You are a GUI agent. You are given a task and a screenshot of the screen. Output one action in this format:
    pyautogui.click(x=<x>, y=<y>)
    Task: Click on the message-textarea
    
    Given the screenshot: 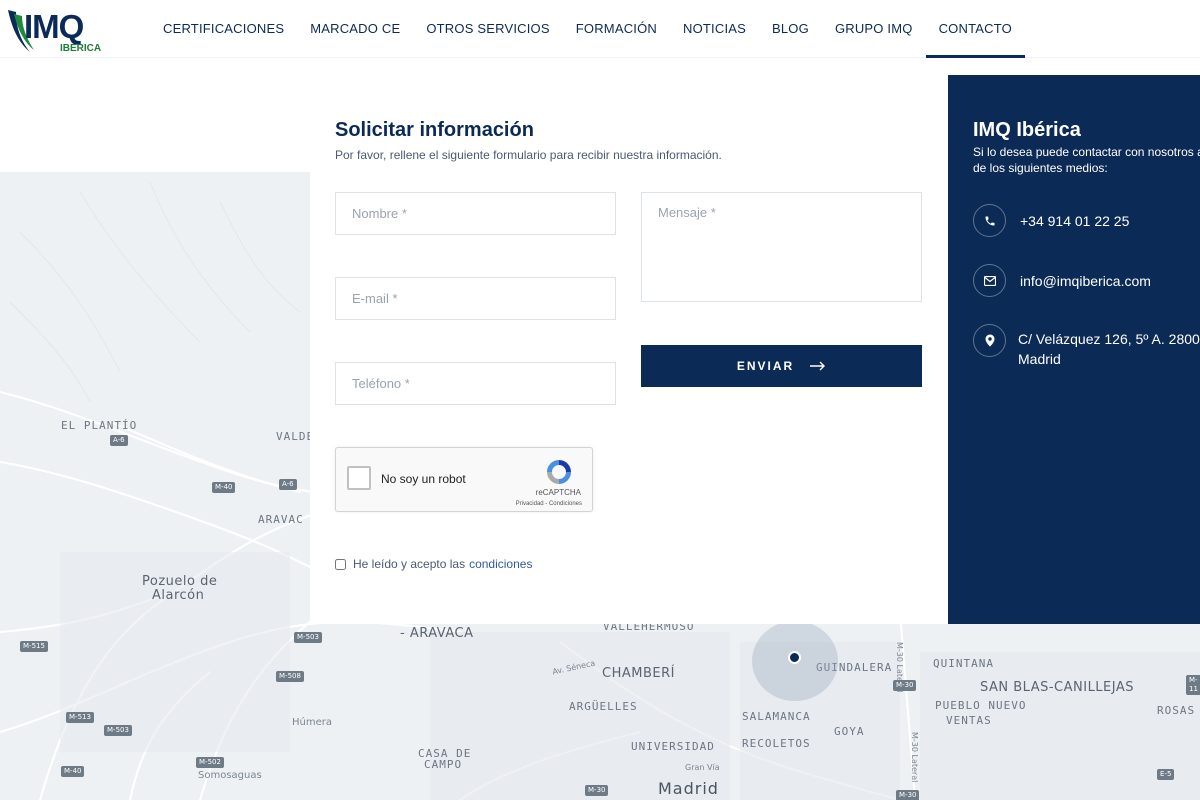 What is the action you would take?
    pyautogui.click(x=781, y=247)
    